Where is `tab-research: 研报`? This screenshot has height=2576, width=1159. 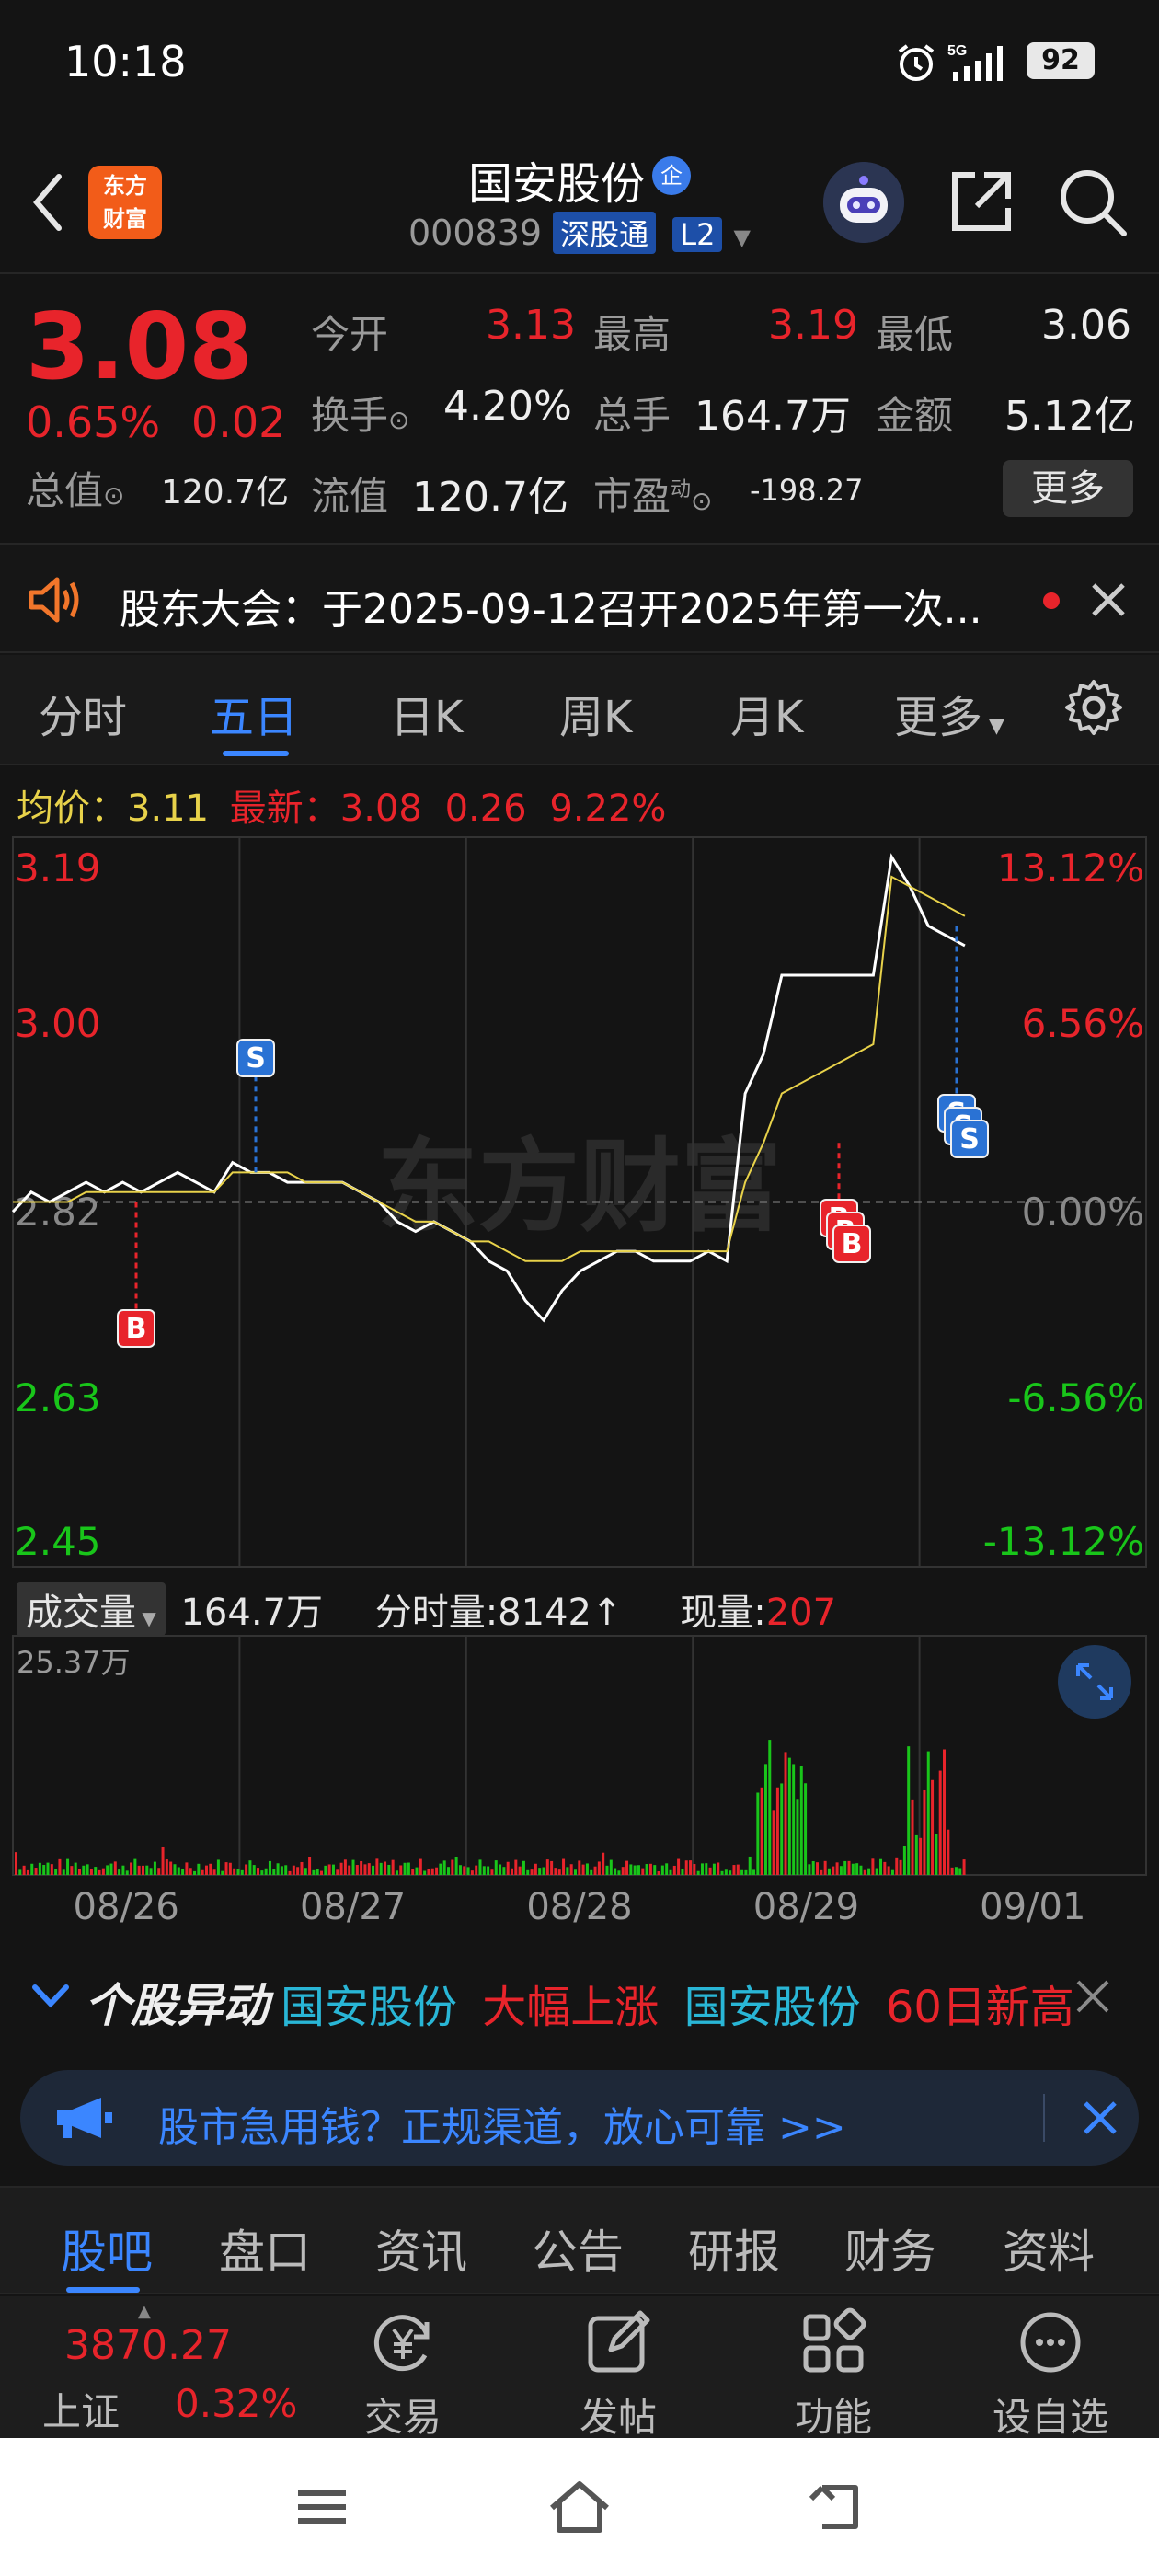
tab-research: 研报 is located at coordinates (734, 2248).